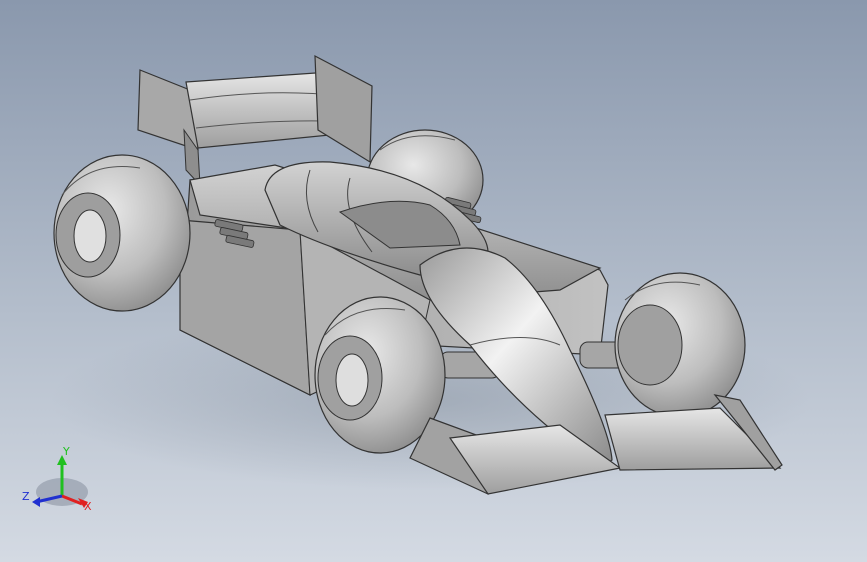  What do you see at coordinates (66, 451) in the screenshot?
I see `y-label: Y` at bounding box center [66, 451].